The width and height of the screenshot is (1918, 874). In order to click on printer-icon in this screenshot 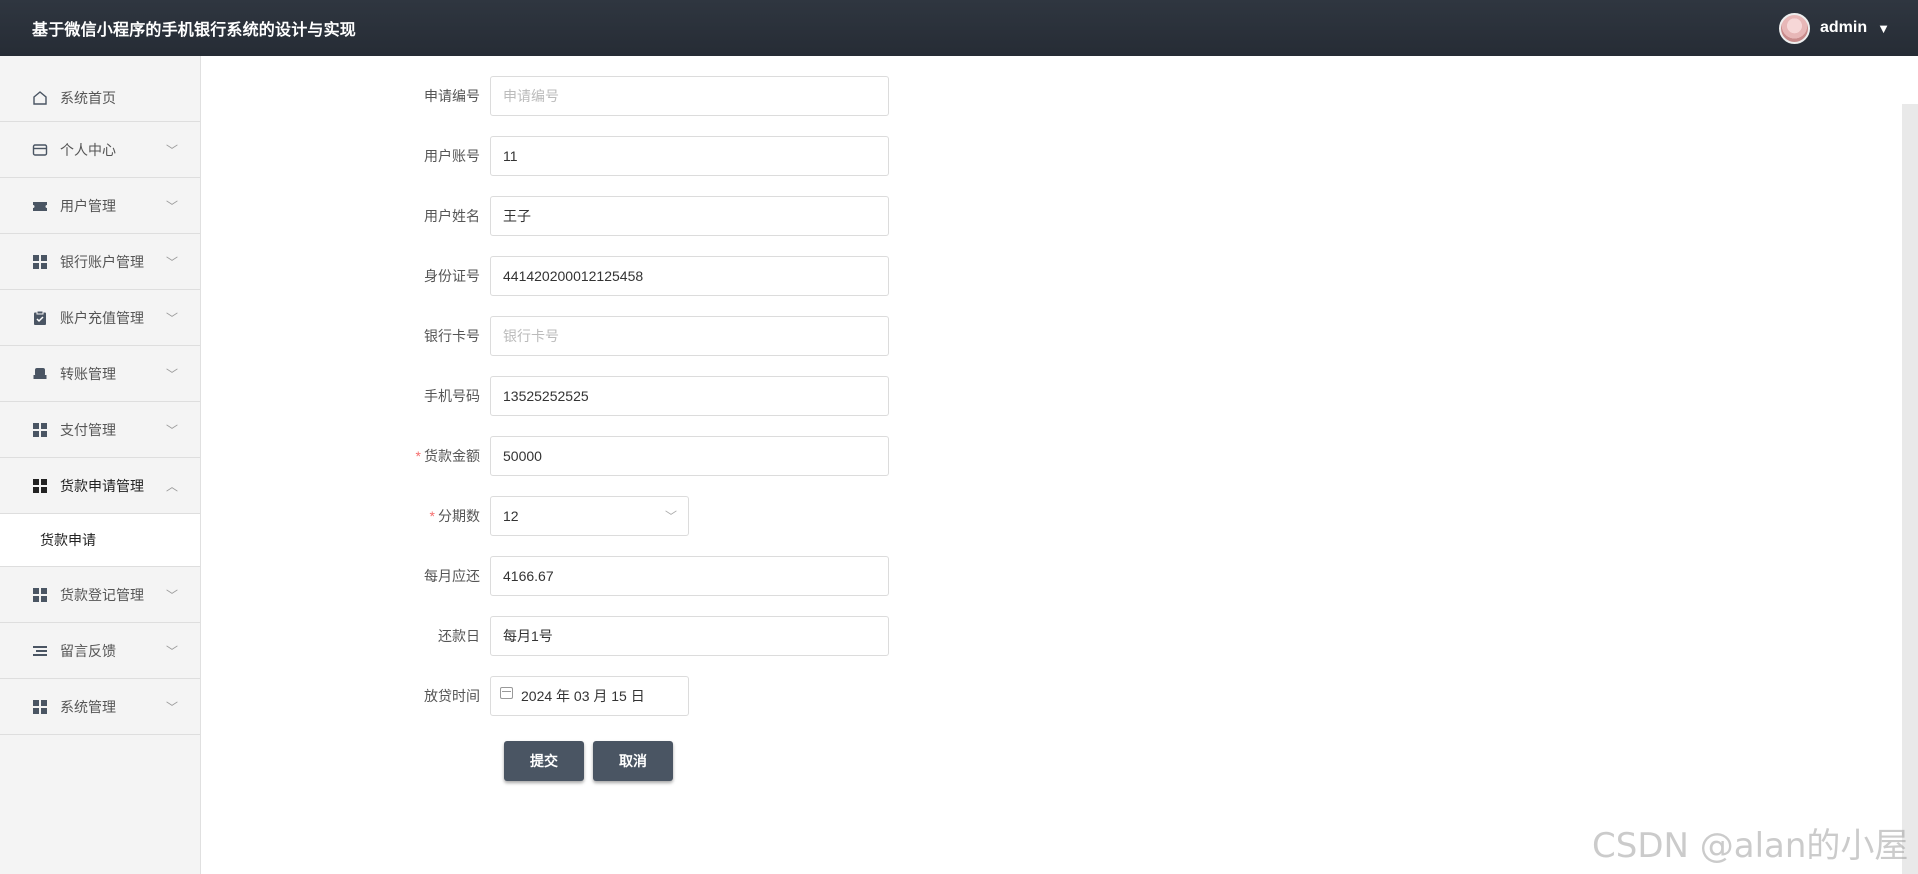, I will do `click(39, 373)`.